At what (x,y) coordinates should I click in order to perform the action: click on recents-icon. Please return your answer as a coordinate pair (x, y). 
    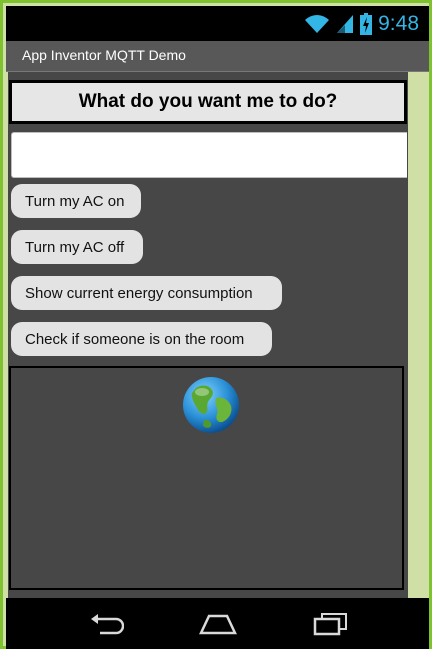
    Looking at the image, I should click on (330, 624).